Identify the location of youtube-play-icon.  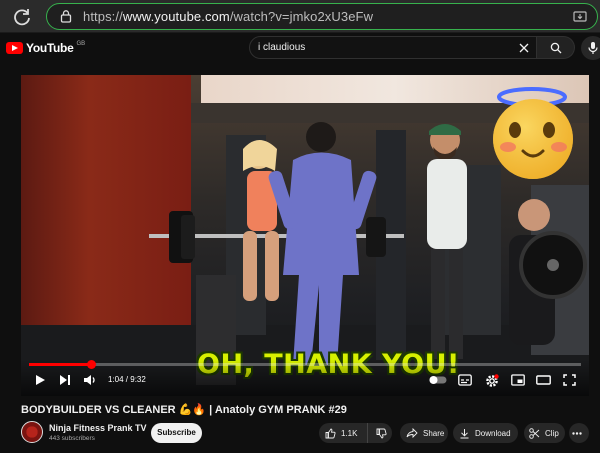
(14, 48).